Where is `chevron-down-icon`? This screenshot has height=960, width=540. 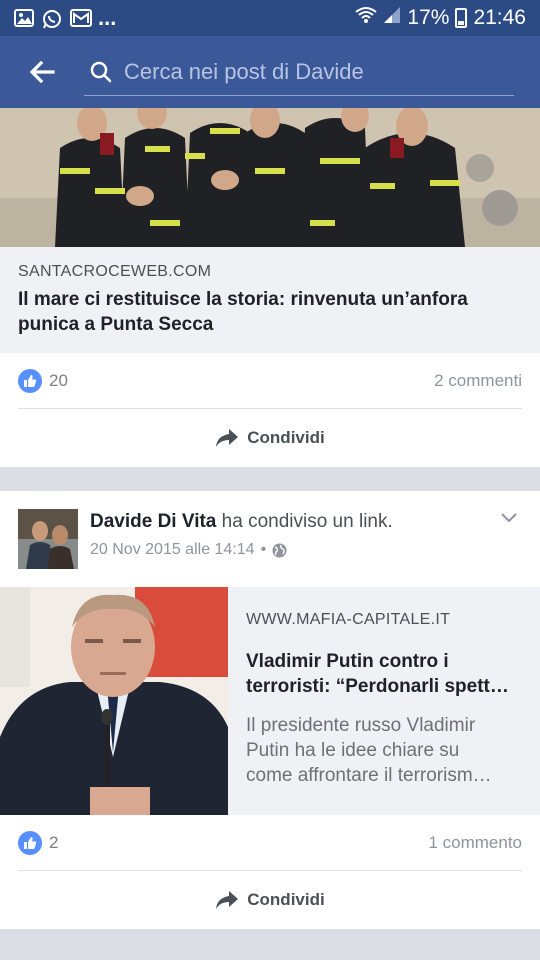 chevron-down-icon is located at coordinates (509, 520).